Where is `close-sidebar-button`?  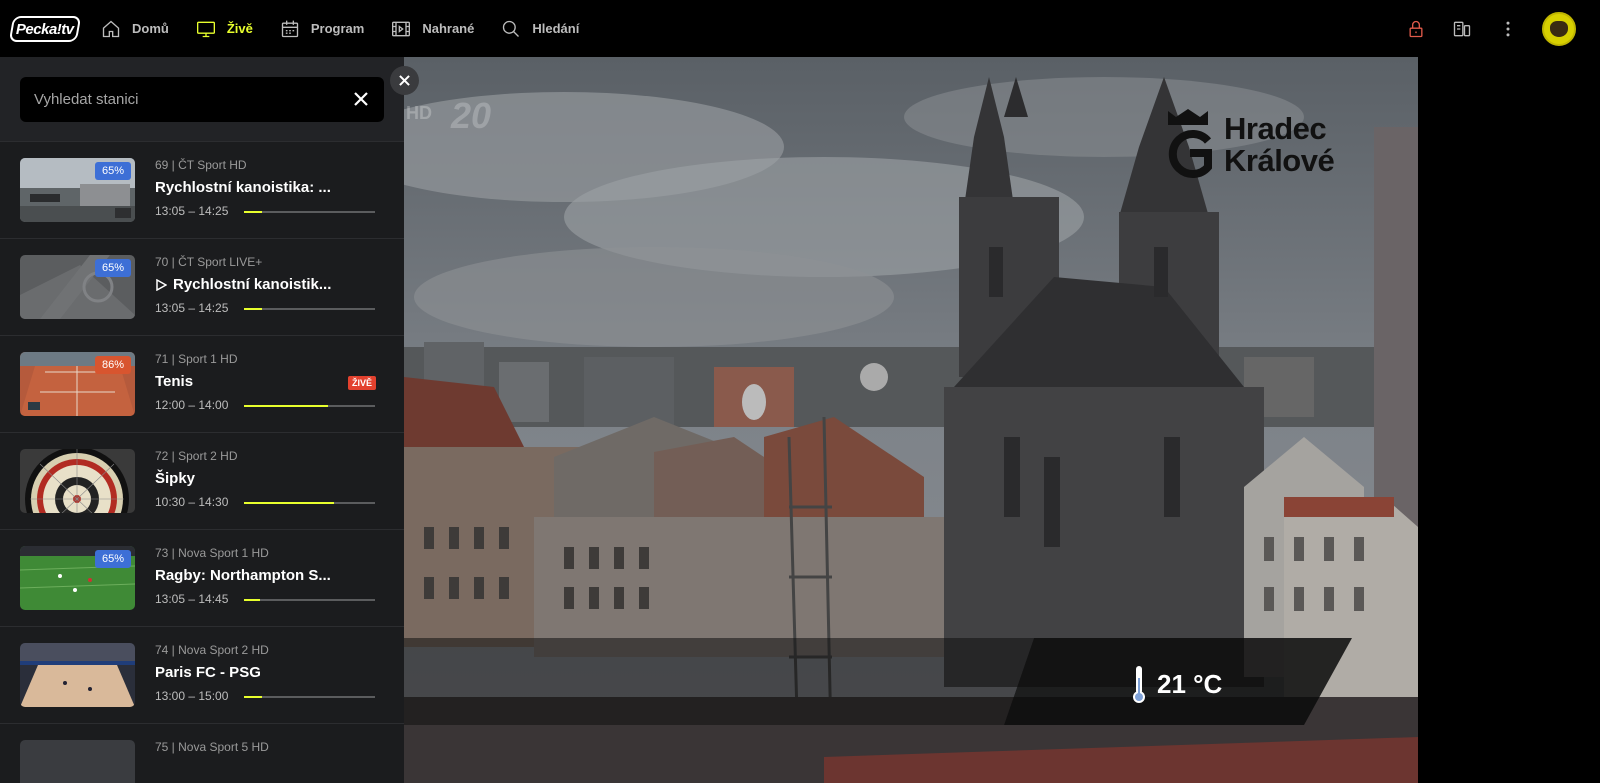 close-sidebar-button is located at coordinates (404, 80).